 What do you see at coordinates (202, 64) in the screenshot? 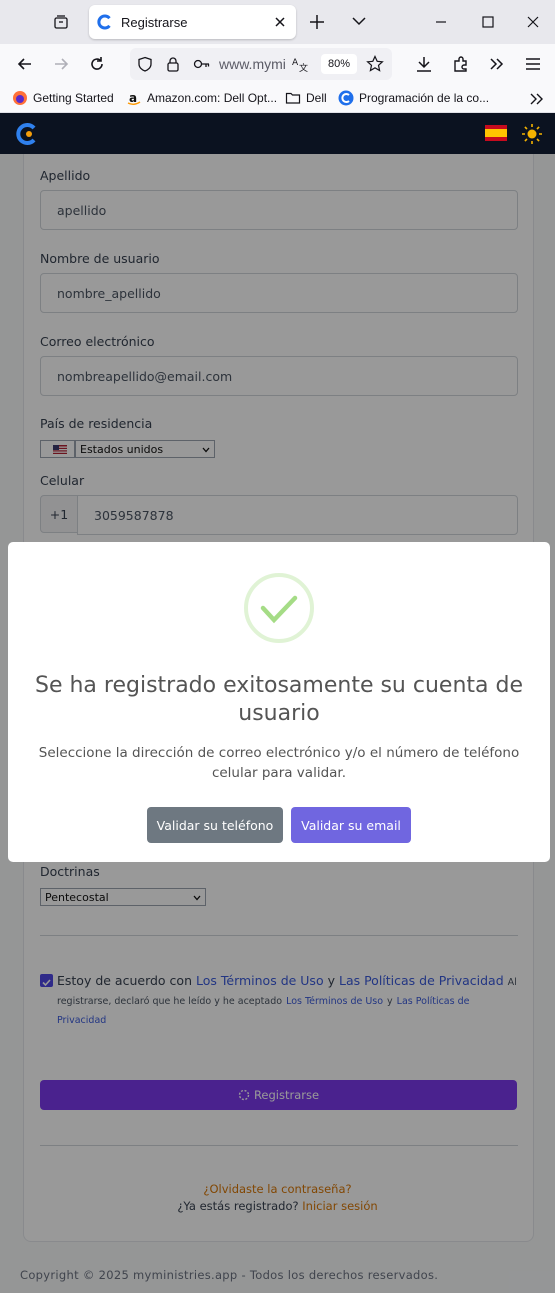
I see `key-icon` at bounding box center [202, 64].